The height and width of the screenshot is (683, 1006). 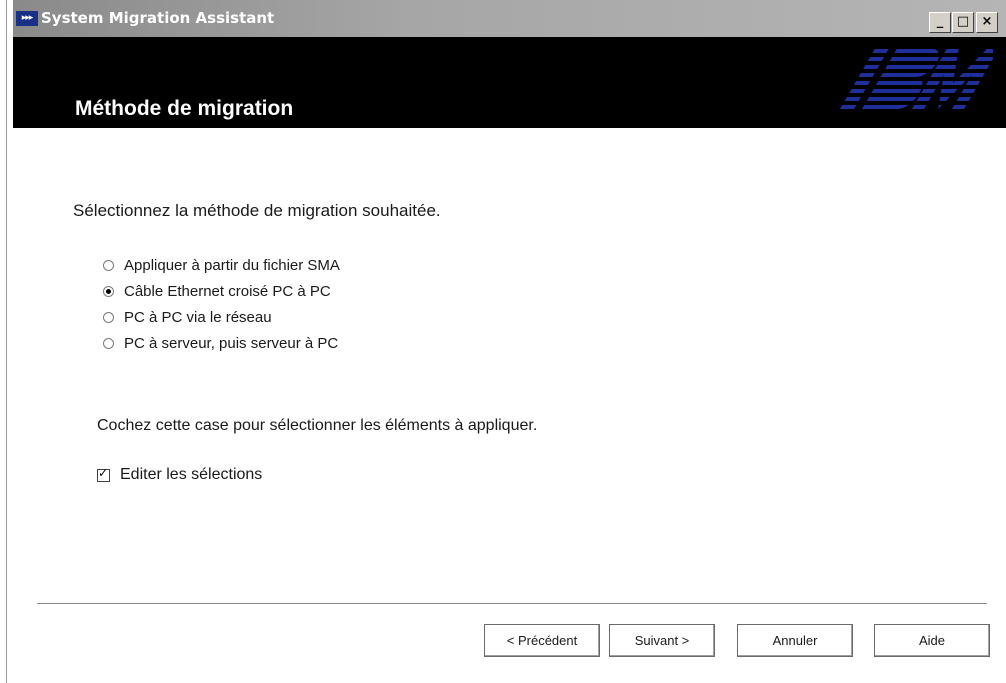 What do you see at coordinates (932, 640) in the screenshot?
I see `help-button: Aide` at bounding box center [932, 640].